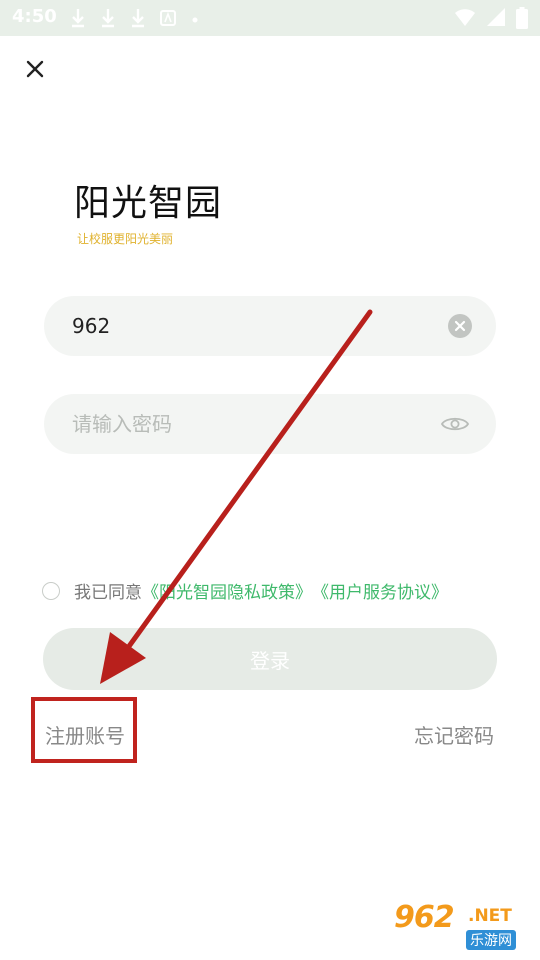 This screenshot has height=960, width=540. Describe the element at coordinates (490, 916) in the screenshot. I see `watermark-suffix: .NET` at that location.